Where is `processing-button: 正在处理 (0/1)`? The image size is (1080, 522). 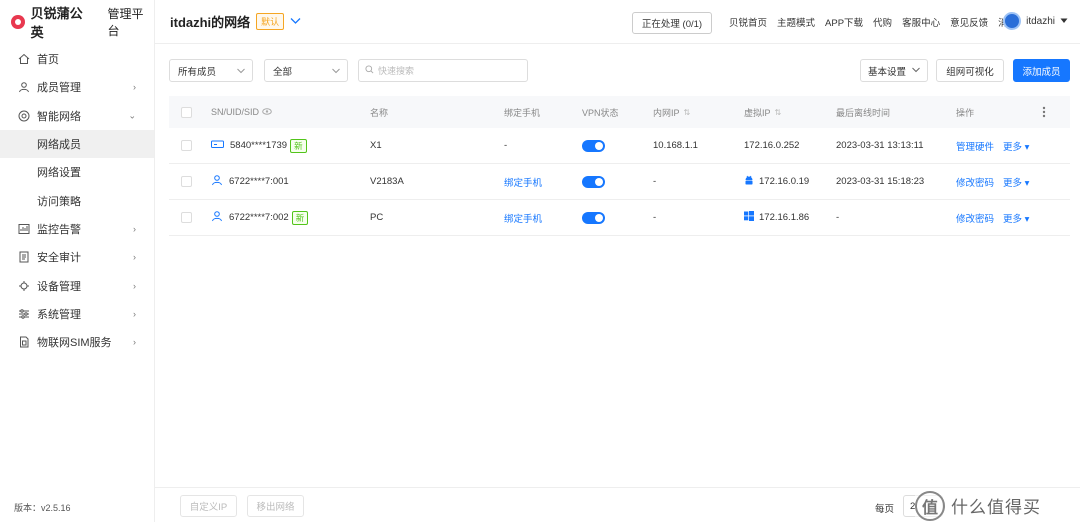
processing-button: 正在处理 (0/1) is located at coordinates (672, 23).